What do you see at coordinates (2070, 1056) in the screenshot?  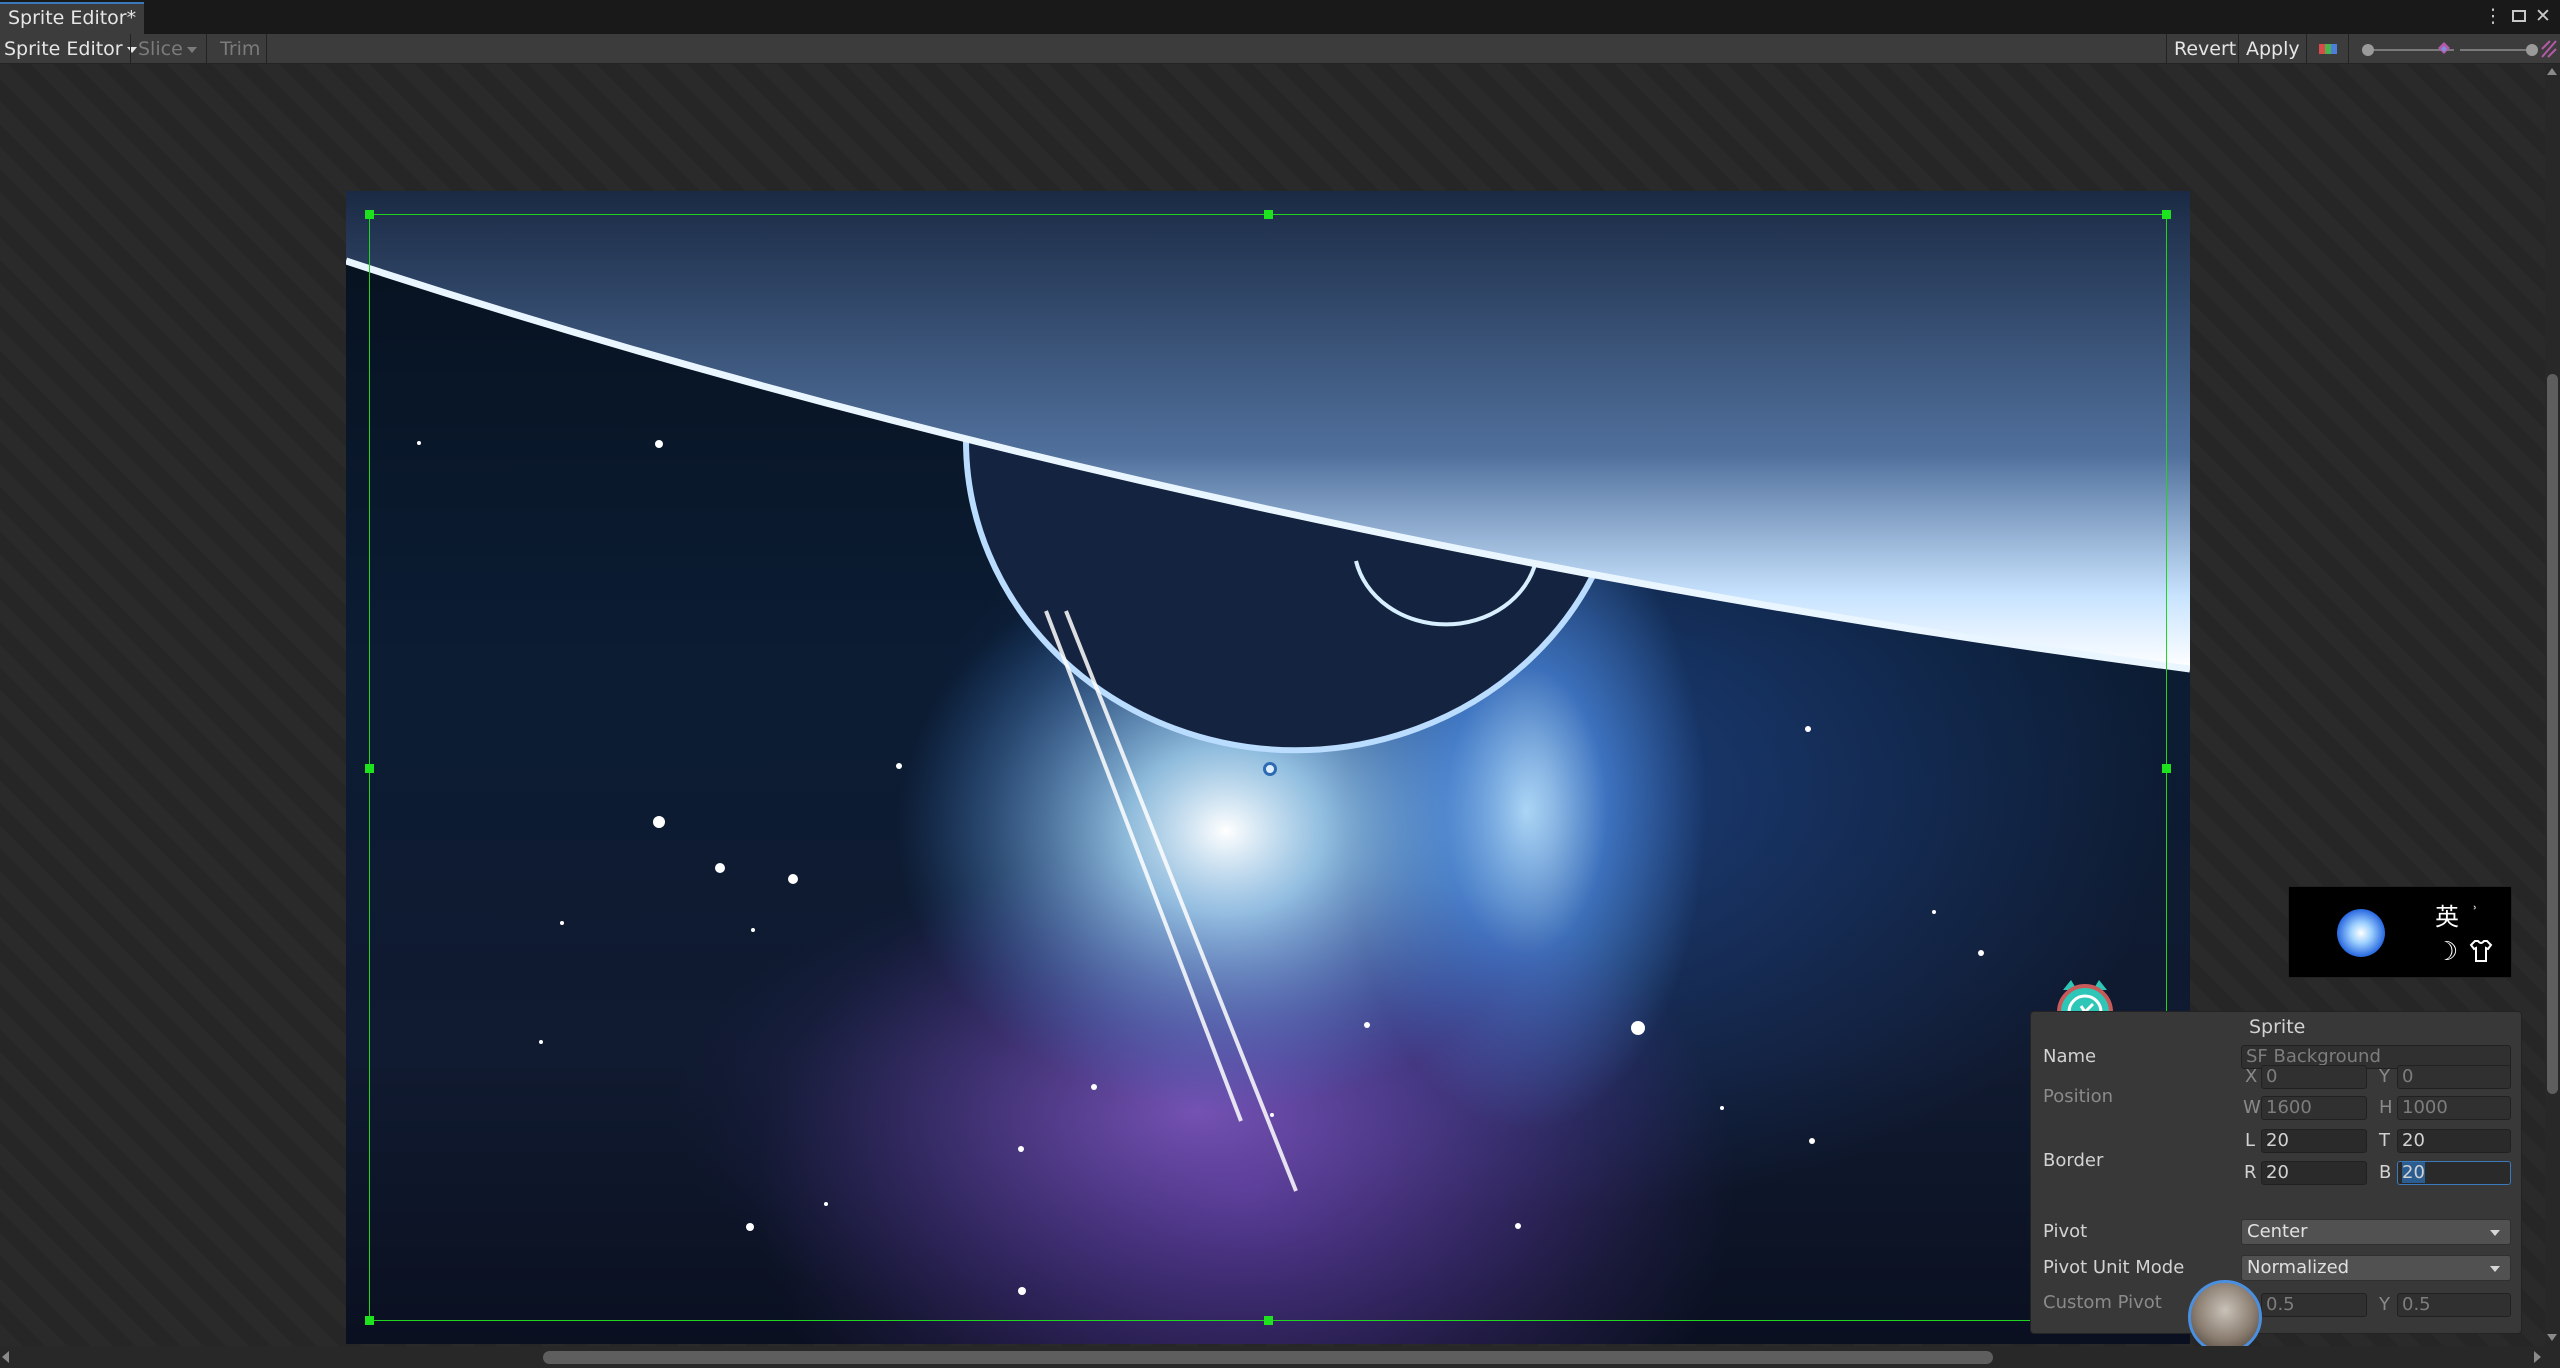 I see `name-label: Name` at bounding box center [2070, 1056].